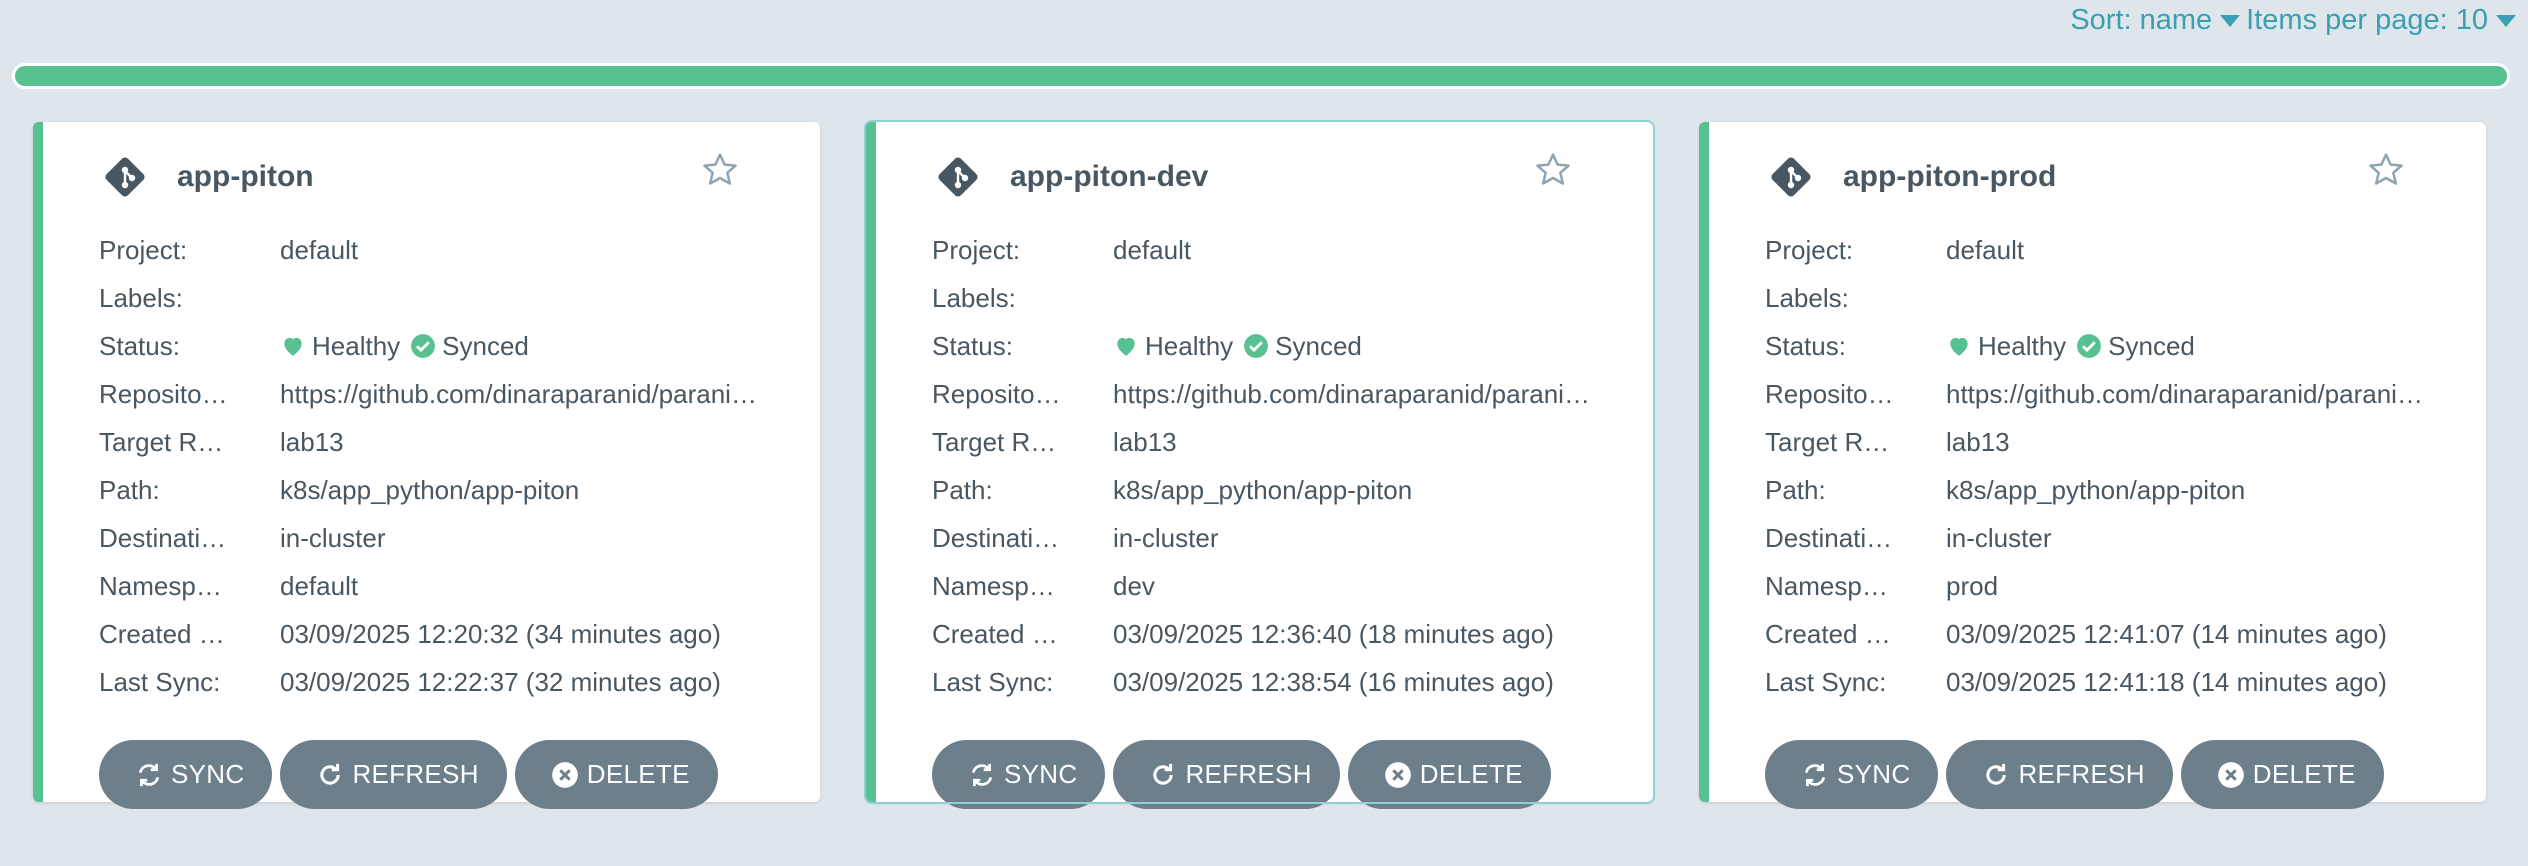 The width and height of the screenshot is (2528, 866). What do you see at coordinates (2506, 21) in the screenshot?
I see `caret-down-icon` at bounding box center [2506, 21].